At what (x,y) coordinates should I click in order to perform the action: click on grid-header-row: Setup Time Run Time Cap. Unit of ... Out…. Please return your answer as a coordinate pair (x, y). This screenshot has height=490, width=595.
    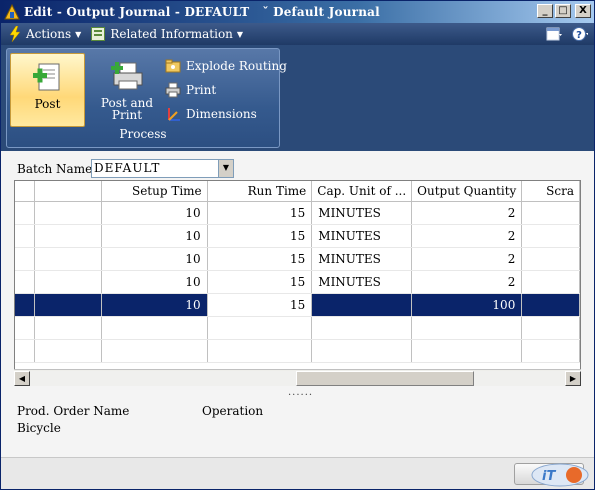
    Looking at the image, I should click on (297, 191).